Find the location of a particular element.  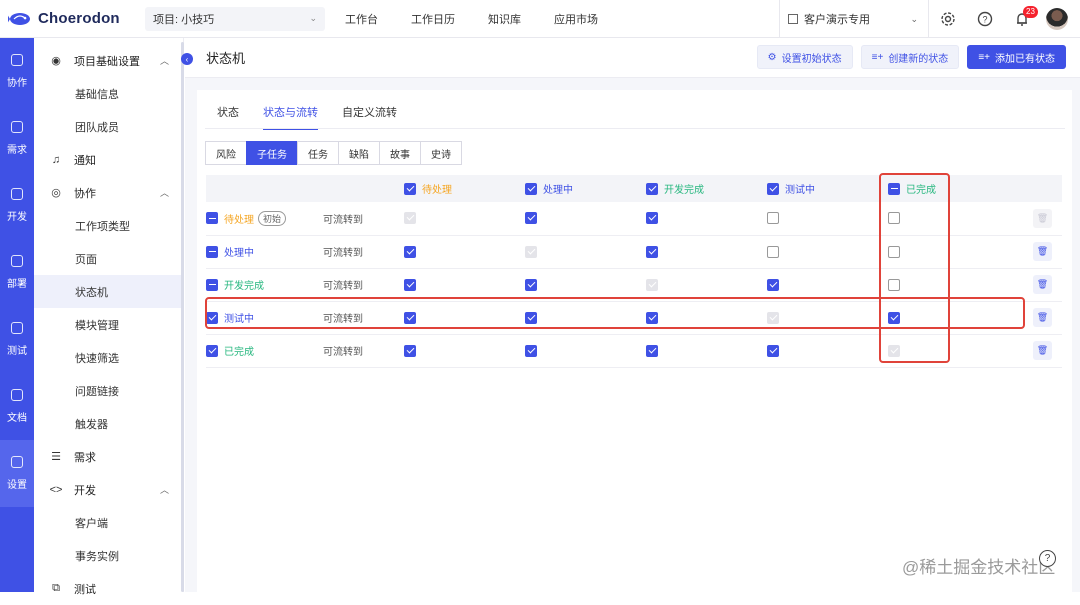

notifications-button: 23 is located at coordinates (1021, 19).